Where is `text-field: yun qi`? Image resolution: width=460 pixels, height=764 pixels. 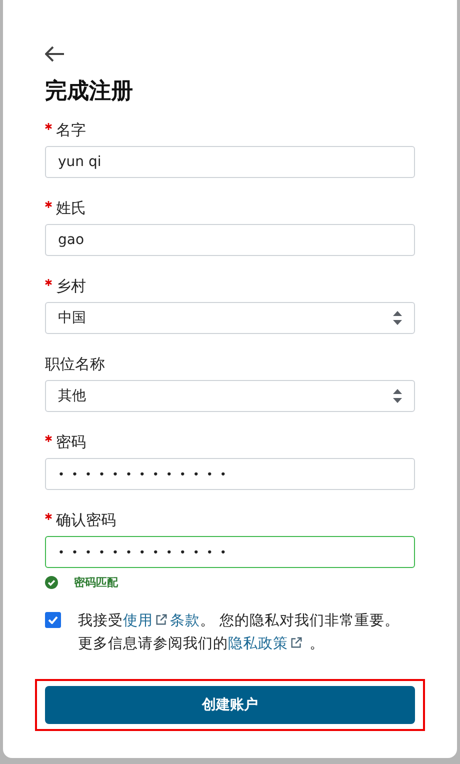 text-field: yun qi is located at coordinates (230, 162).